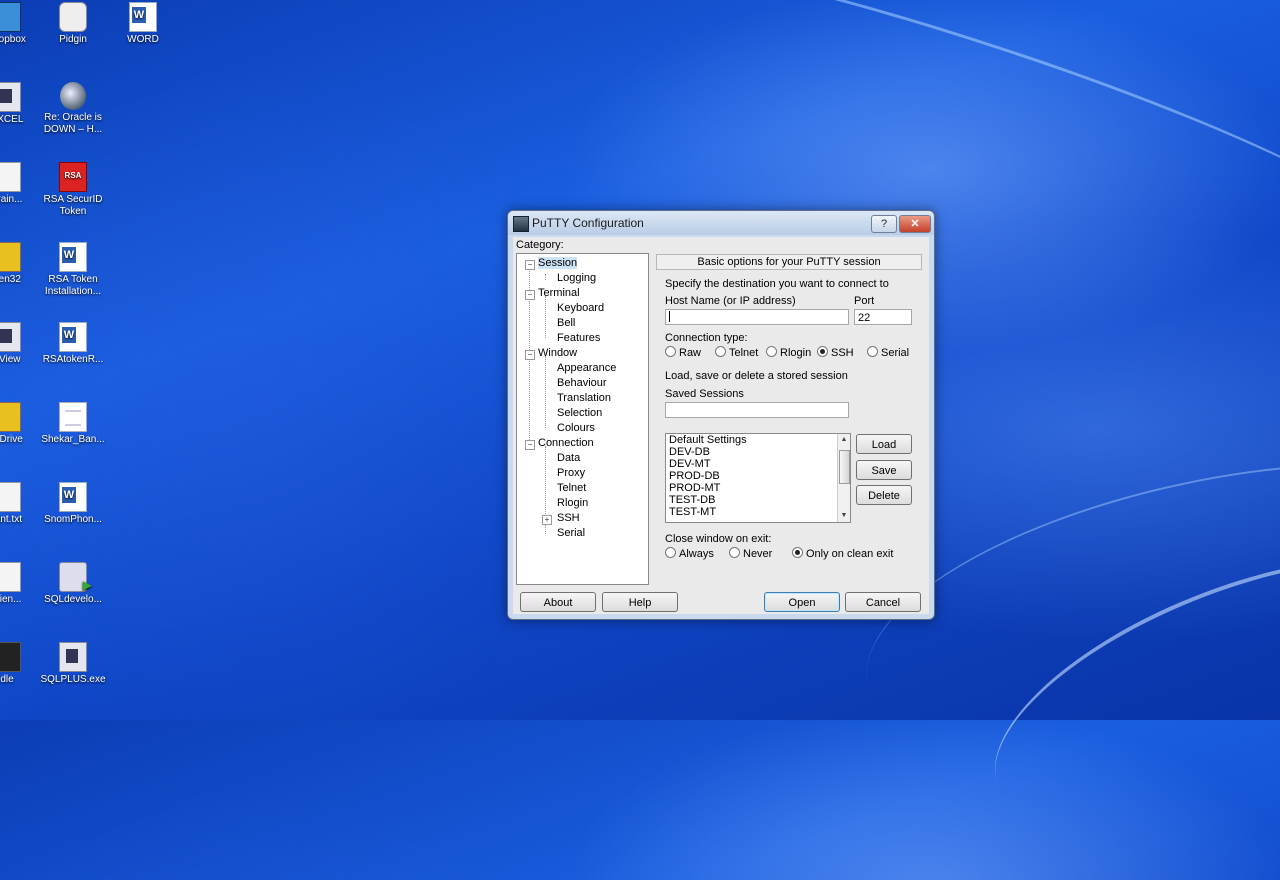  What do you see at coordinates (566, 443) in the screenshot?
I see `tree-item-connection: Connection` at bounding box center [566, 443].